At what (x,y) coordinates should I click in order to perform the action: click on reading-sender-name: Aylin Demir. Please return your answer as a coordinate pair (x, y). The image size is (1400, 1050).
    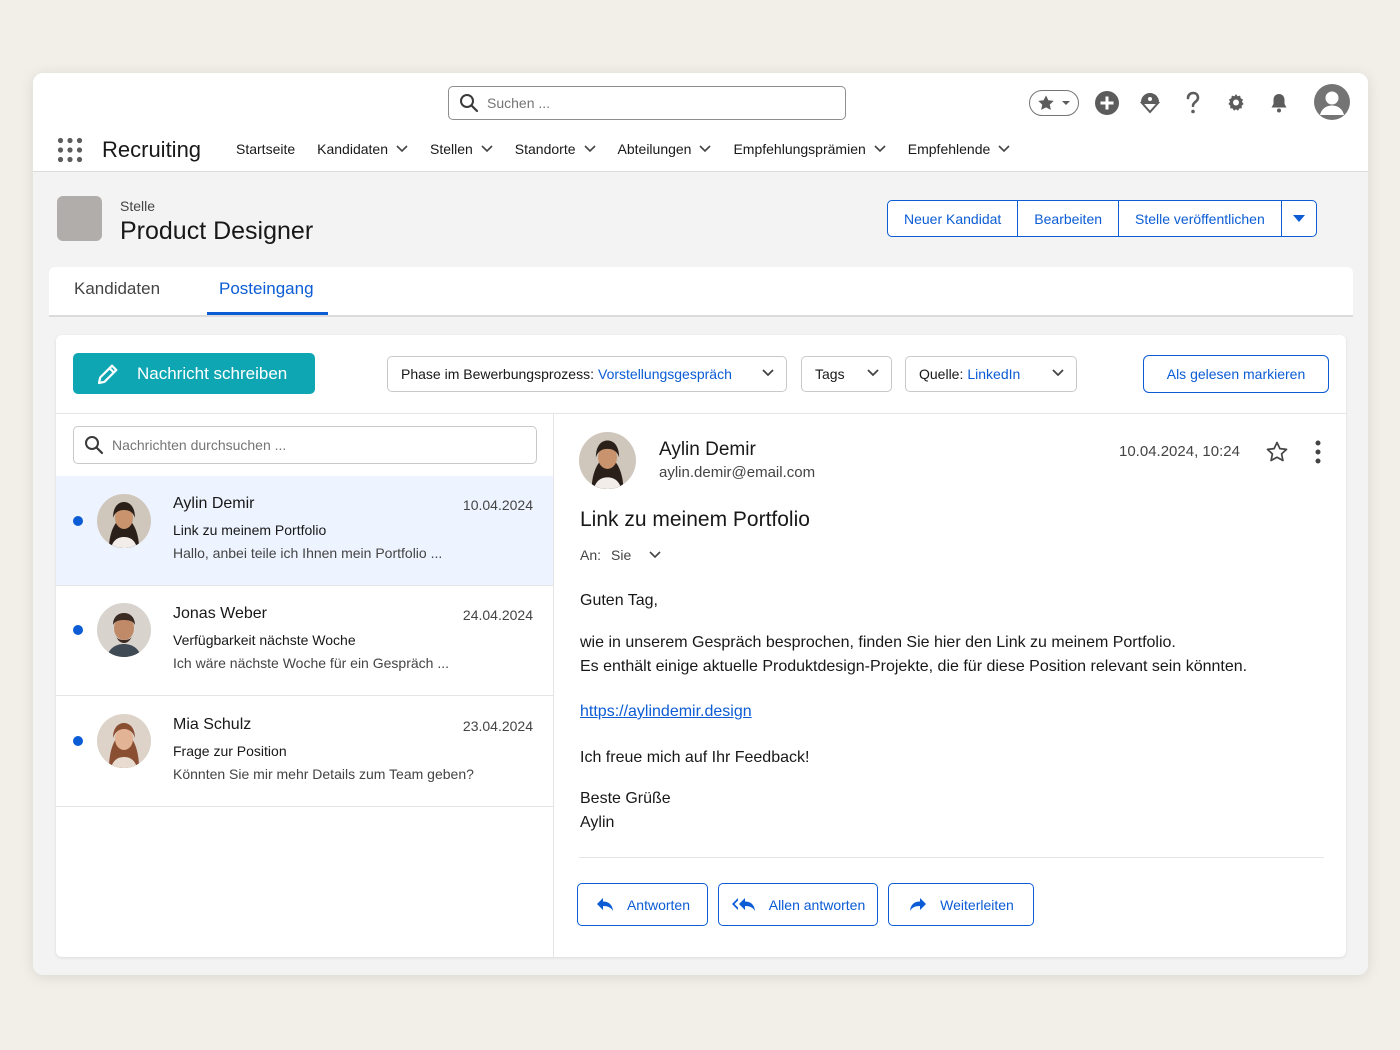
    Looking at the image, I should click on (707, 449).